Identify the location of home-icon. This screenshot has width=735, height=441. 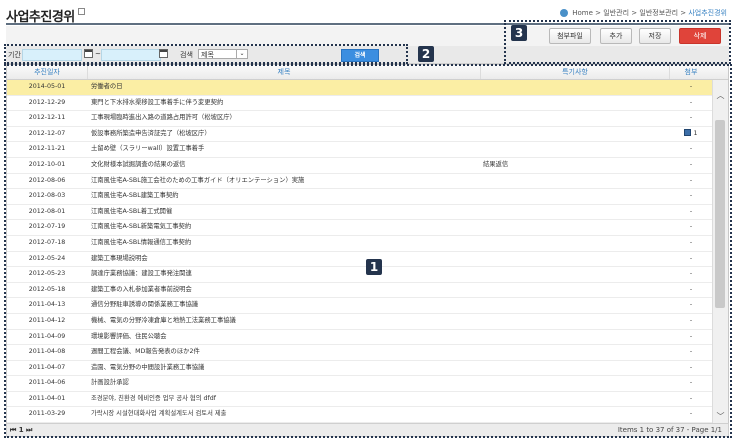
(564, 13).